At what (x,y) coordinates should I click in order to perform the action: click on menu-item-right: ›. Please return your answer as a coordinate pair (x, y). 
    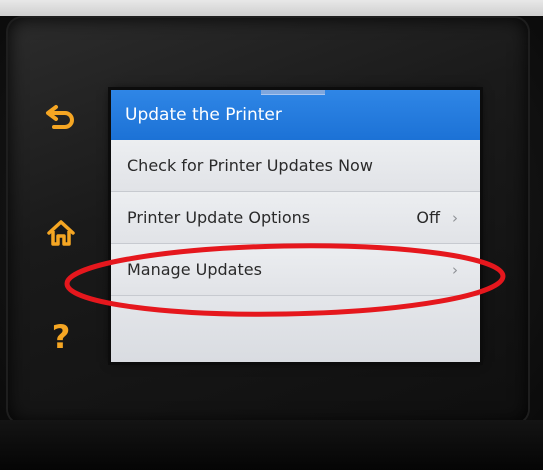
    Looking at the image, I should click on (455, 270).